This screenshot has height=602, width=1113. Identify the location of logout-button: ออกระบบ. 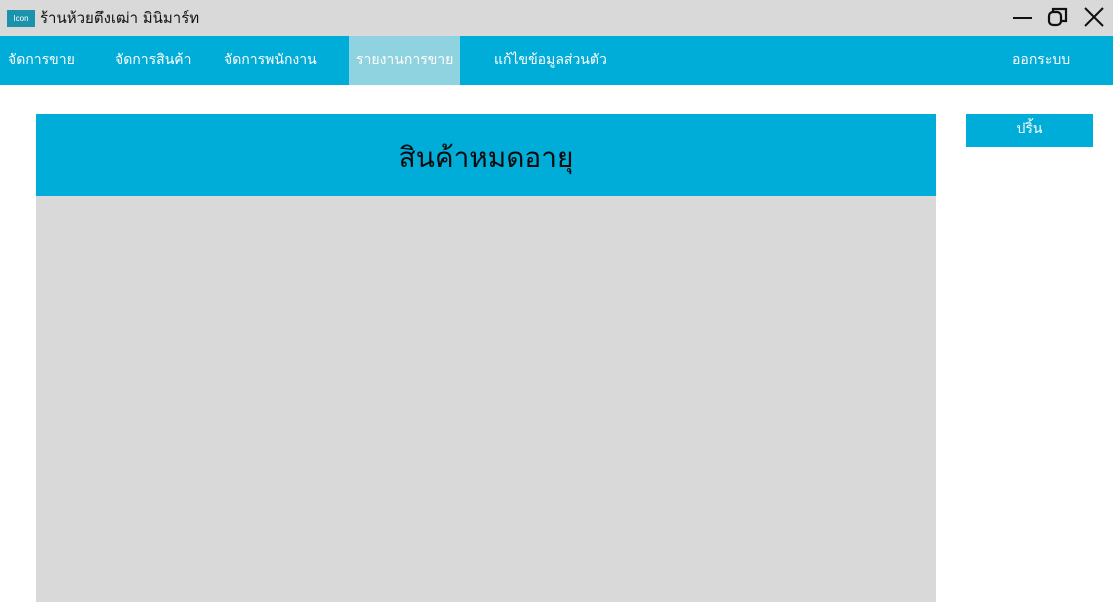
(1041, 60).